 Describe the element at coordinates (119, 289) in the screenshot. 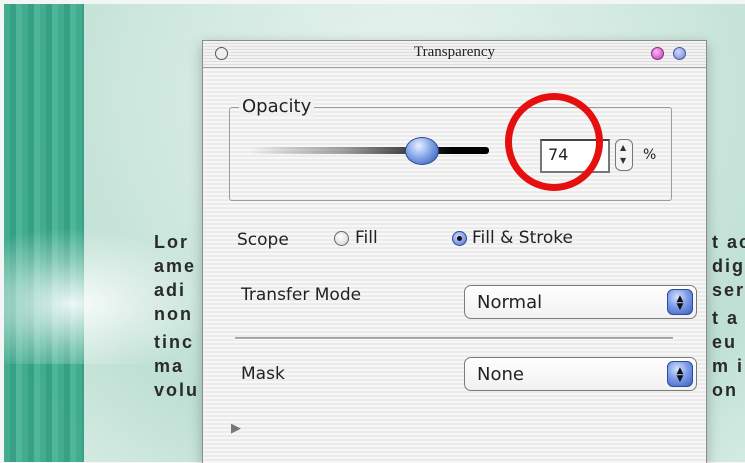

I see `background-swirl-graphic` at that location.